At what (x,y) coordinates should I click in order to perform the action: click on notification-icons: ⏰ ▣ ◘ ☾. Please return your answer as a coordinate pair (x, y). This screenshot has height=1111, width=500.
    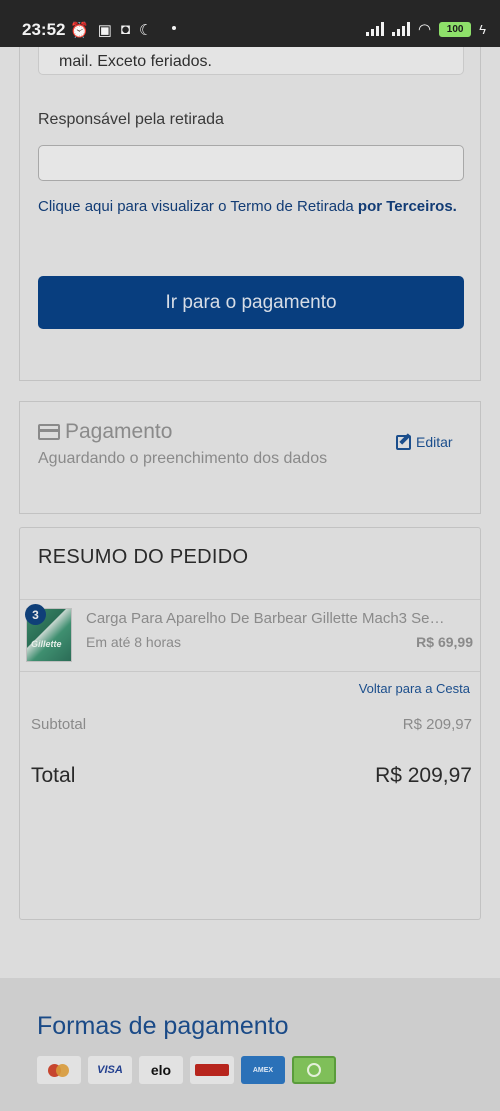
    Looking at the image, I should click on (111, 30).